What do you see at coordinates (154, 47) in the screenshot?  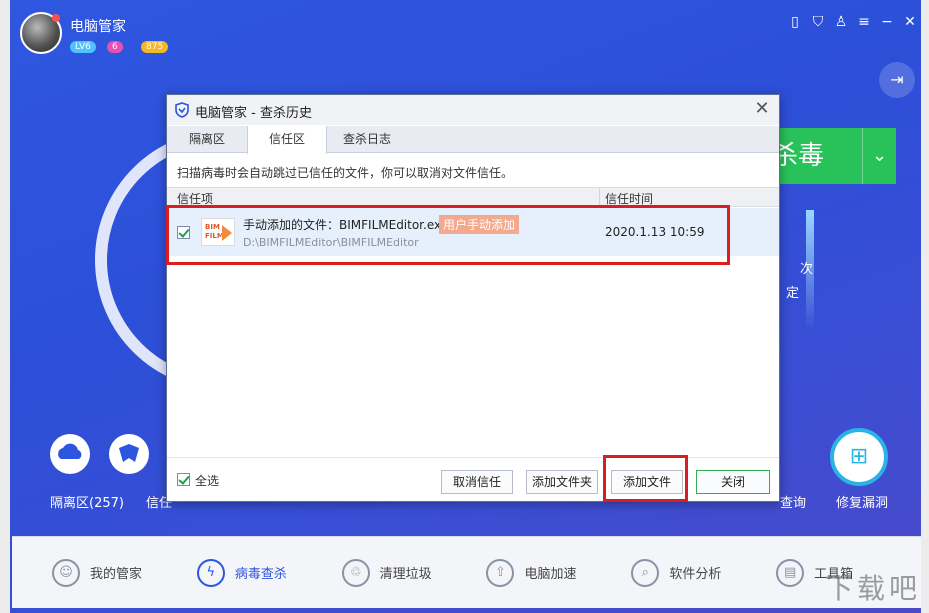 I see `coin-badge: 875` at bounding box center [154, 47].